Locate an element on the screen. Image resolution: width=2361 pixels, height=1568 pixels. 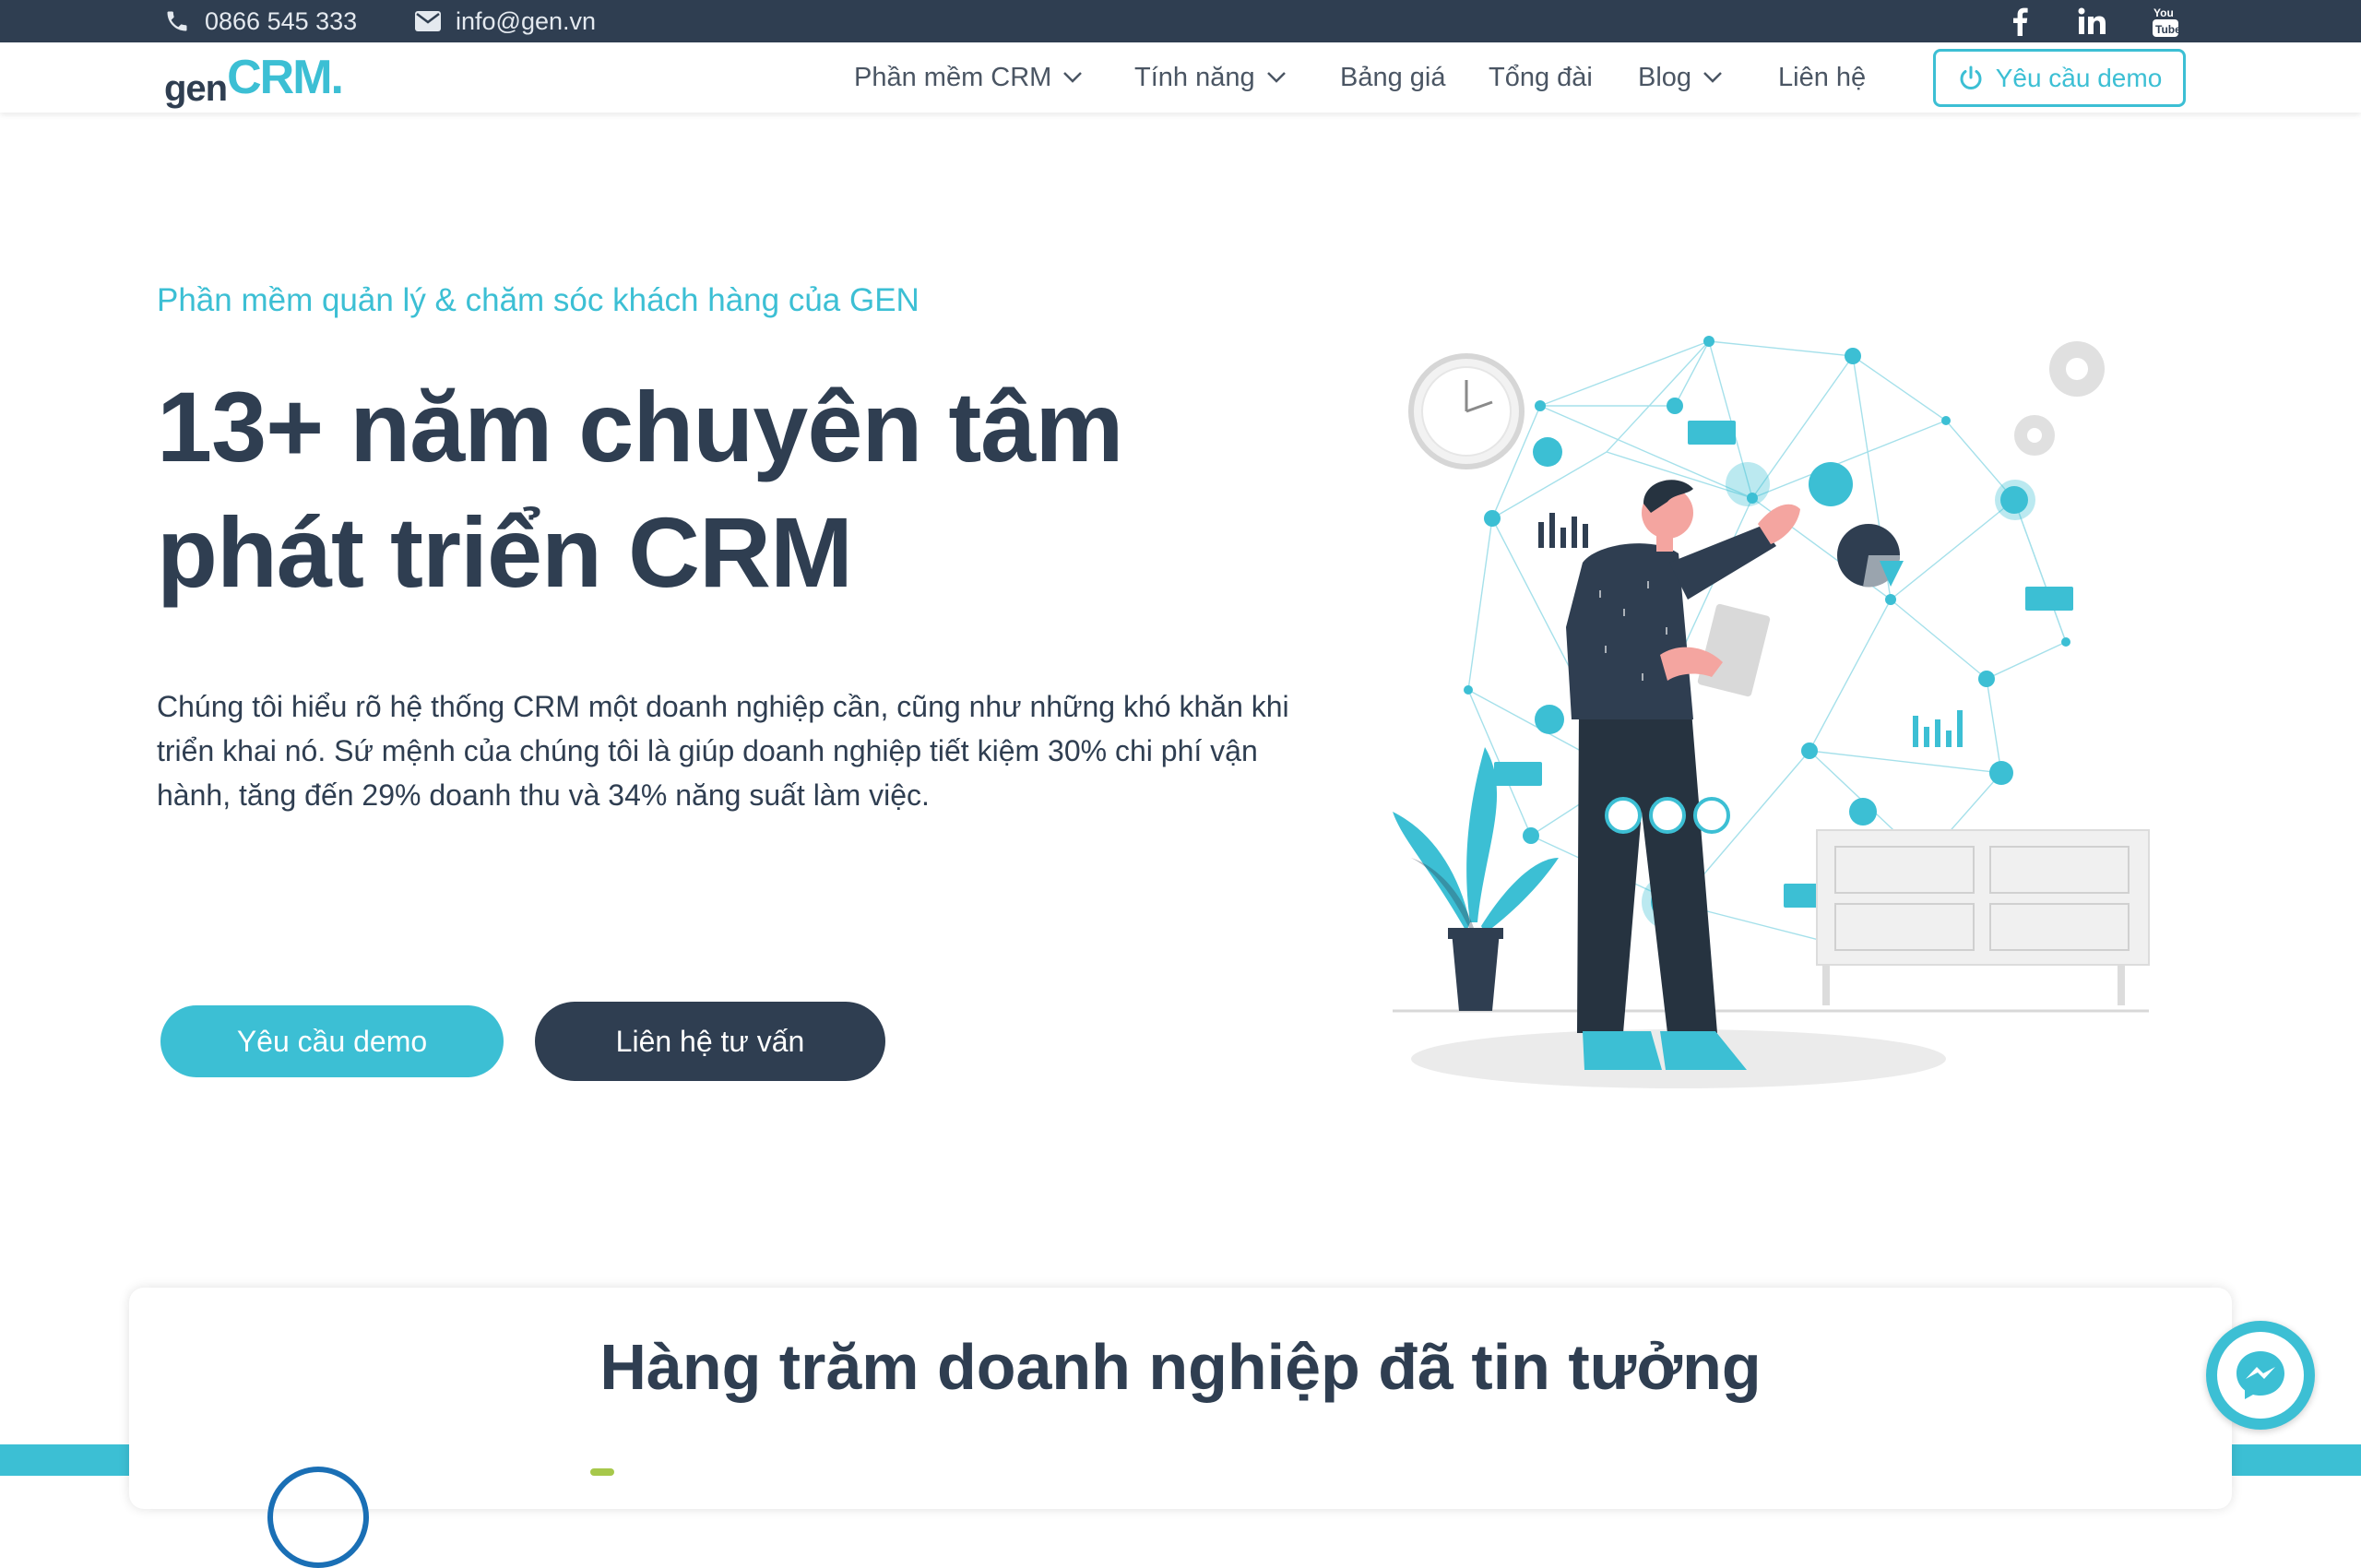
envelope-icon is located at coordinates (428, 21).